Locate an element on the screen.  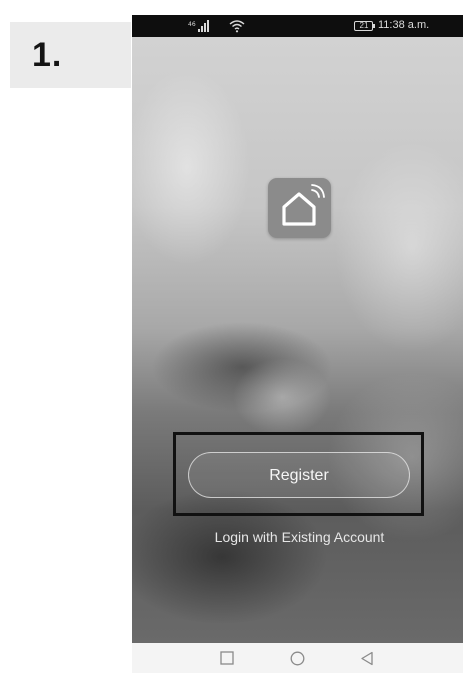
battery-icon: 21 is located at coordinates (365, 26).